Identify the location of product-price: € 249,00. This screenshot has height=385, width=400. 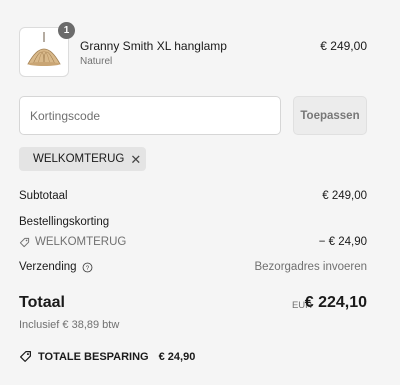
(343, 46).